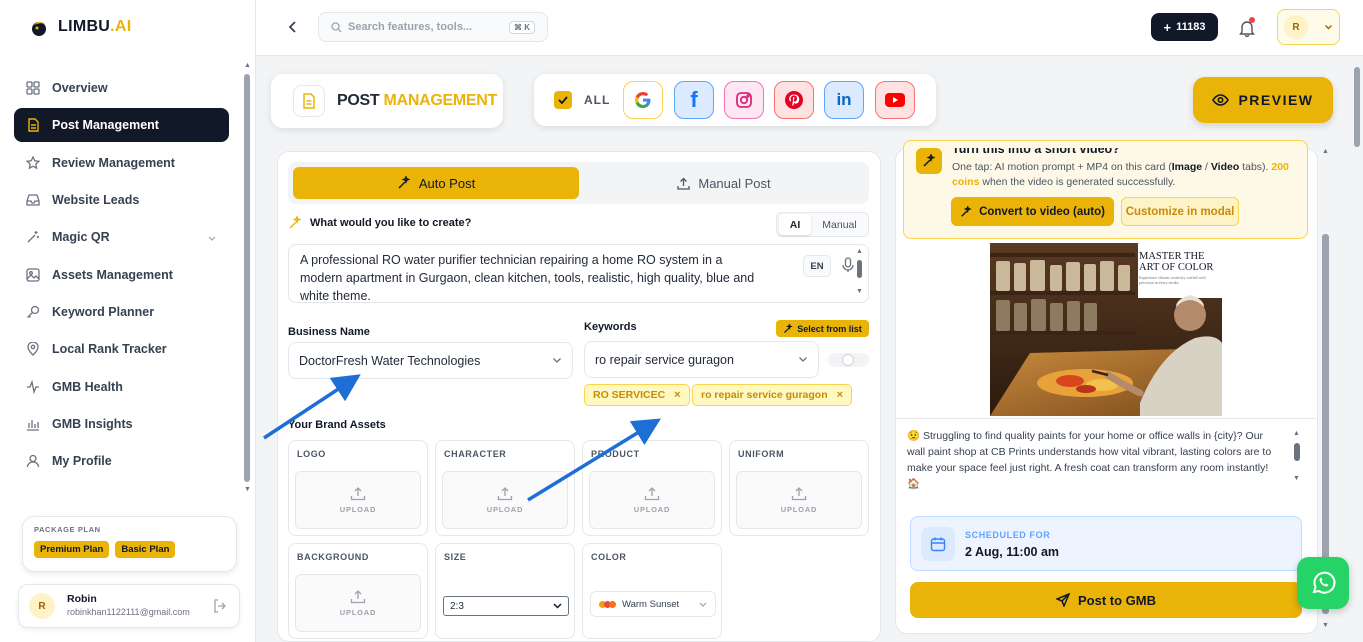 The height and width of the screenshot is (642, 1363). What do you see at coordinates (643, 100) in the screenshot?
I see `platform-google` at bounding box center [643, 100].